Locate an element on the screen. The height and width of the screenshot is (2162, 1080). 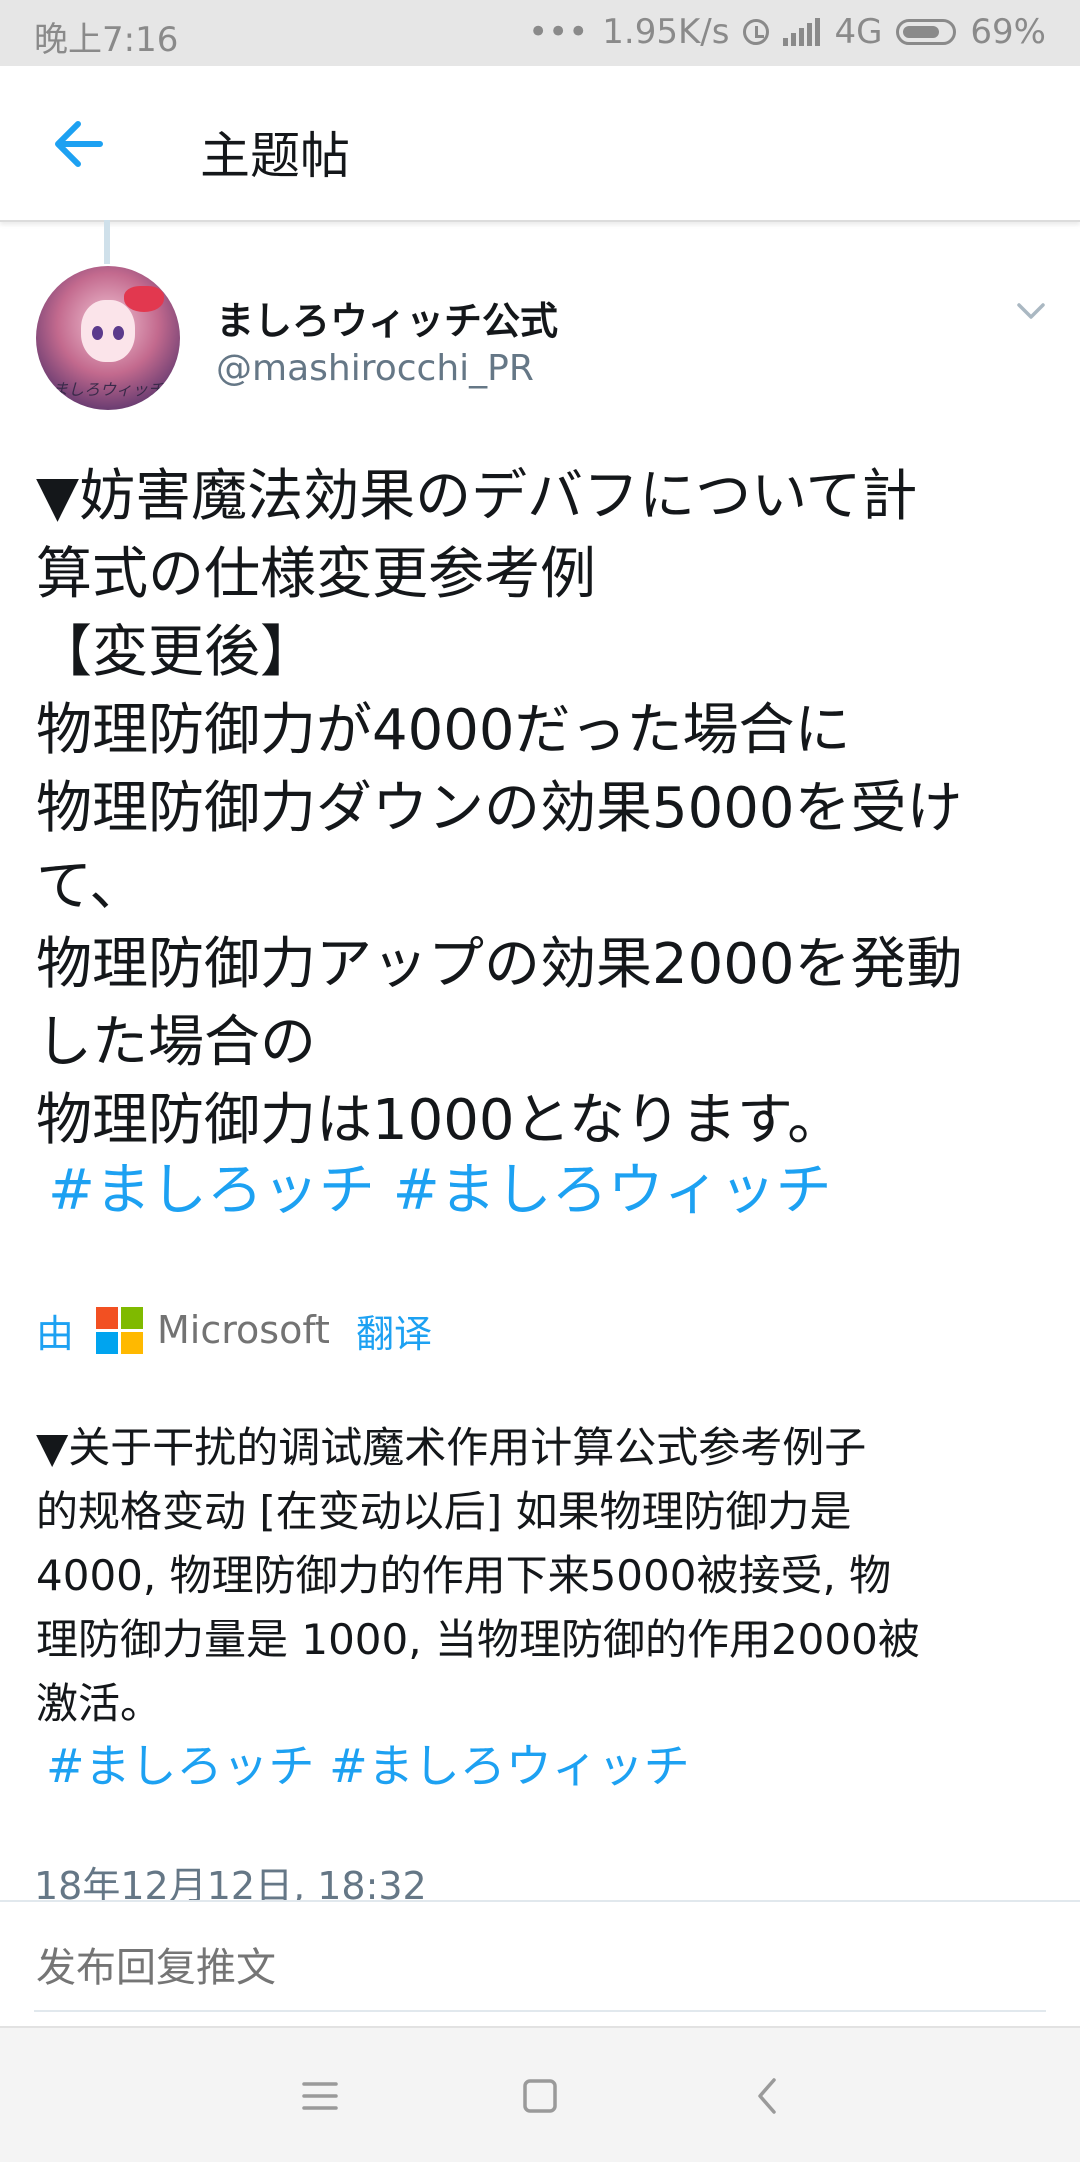
user-handle: @mashirocchi_PR is located at coordinates (375, 368).